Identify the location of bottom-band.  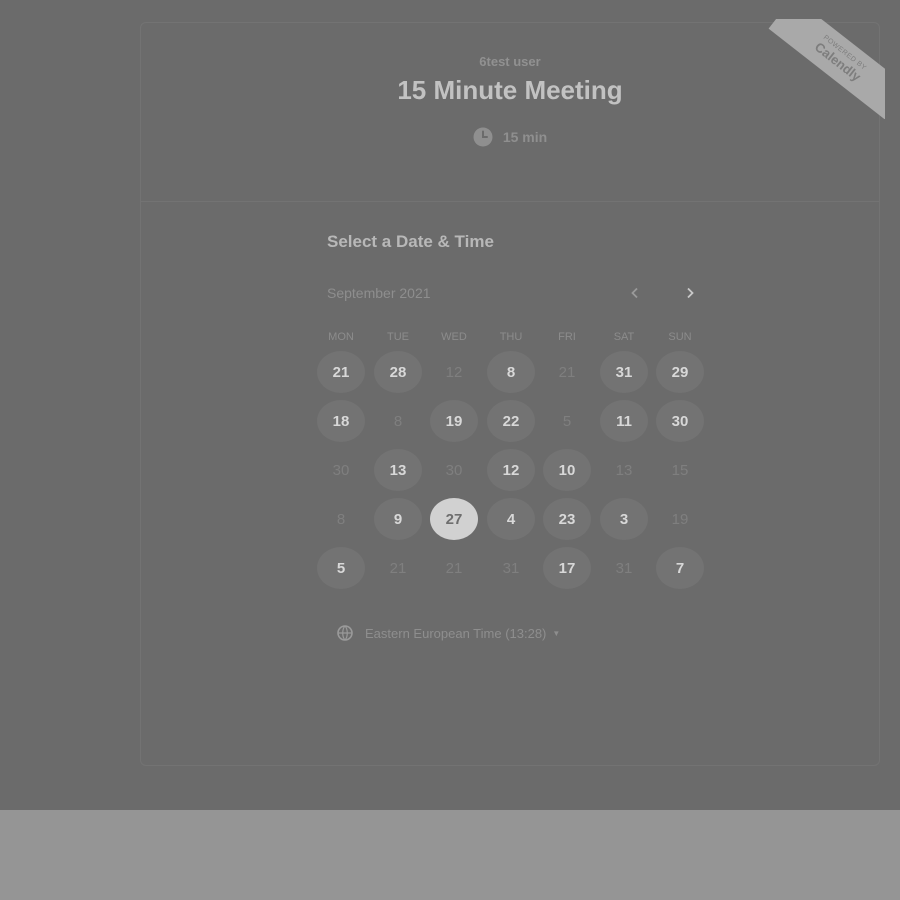
(450, 855).